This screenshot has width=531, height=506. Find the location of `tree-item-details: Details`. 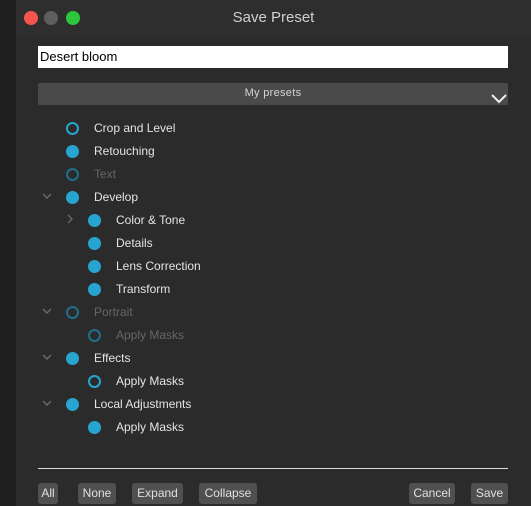

tree-item-details: Details is located at coordinates (256, 244).